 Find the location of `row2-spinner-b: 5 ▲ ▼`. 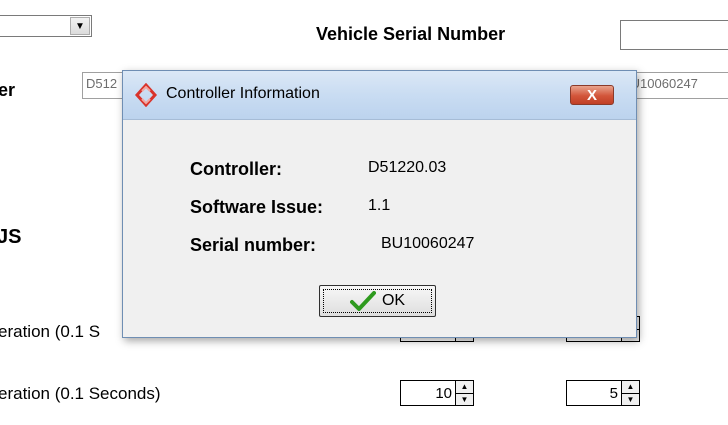

row2-spinner-b: 5 ▲ ▼ is located at coordinates (603, 393).